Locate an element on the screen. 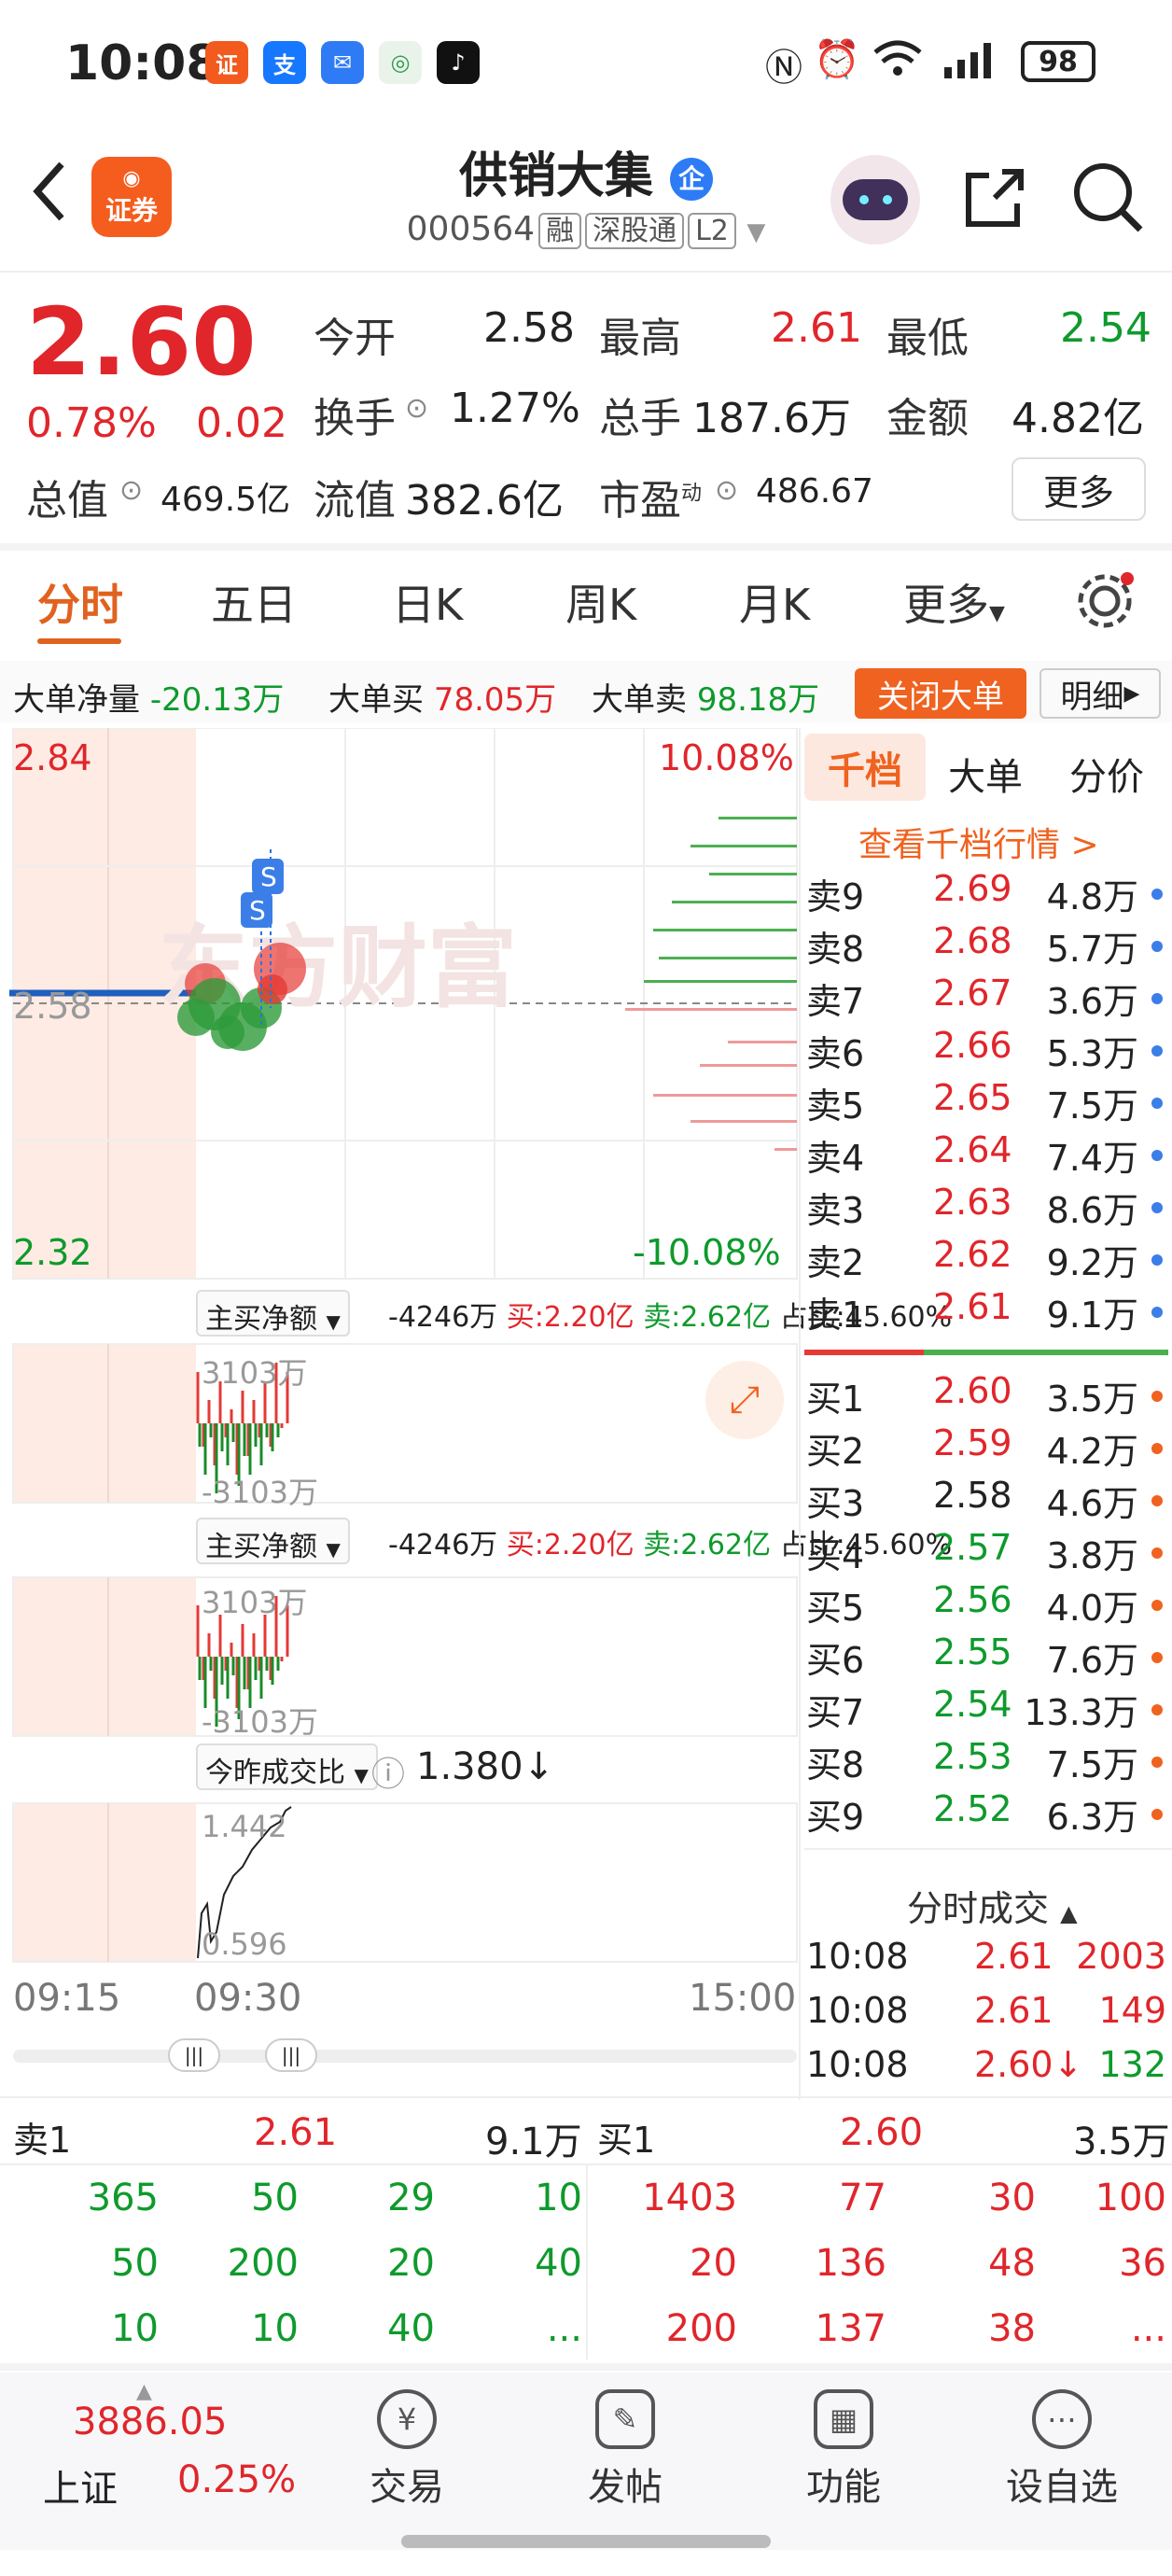  ask-row: 卖1 2.61 9.1万 is located at coordinates (987, 1312).